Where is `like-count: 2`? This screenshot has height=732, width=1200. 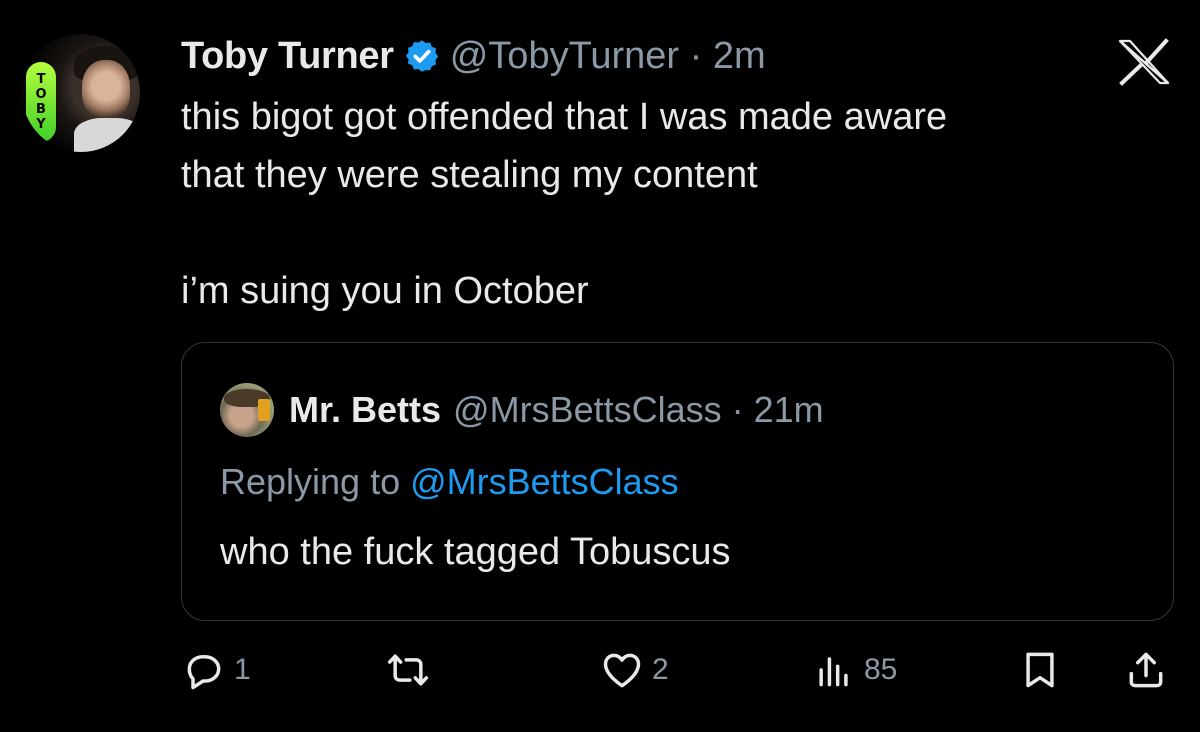
like-count: 2 is located at coordinates (660, 669).